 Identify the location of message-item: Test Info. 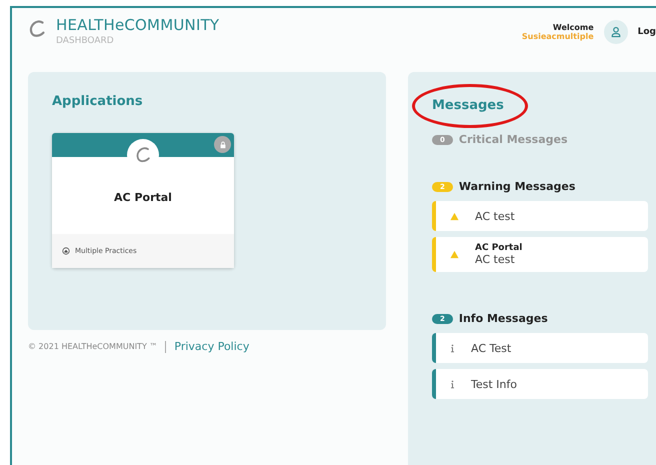
(540, 384).